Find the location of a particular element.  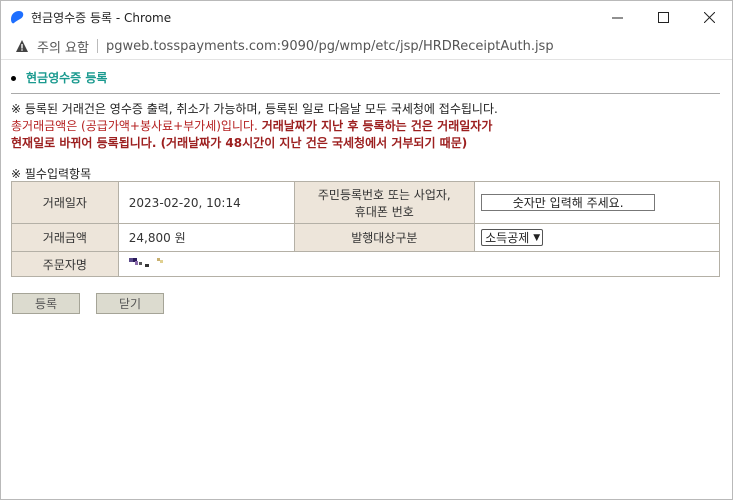

register-button: 등록 is located at coordinates (46, 303).